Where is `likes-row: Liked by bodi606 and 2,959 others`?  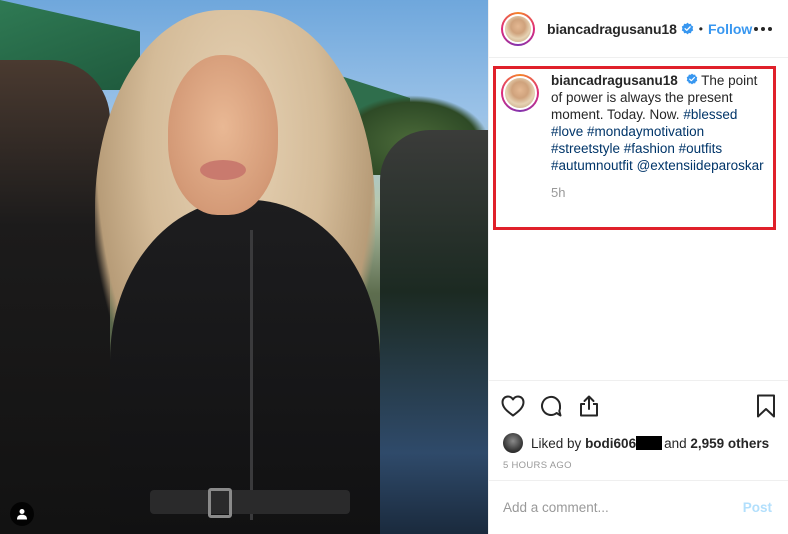
likes-row: Liked by bodi606 and 2,959 others is located at coordinates (638, 443).